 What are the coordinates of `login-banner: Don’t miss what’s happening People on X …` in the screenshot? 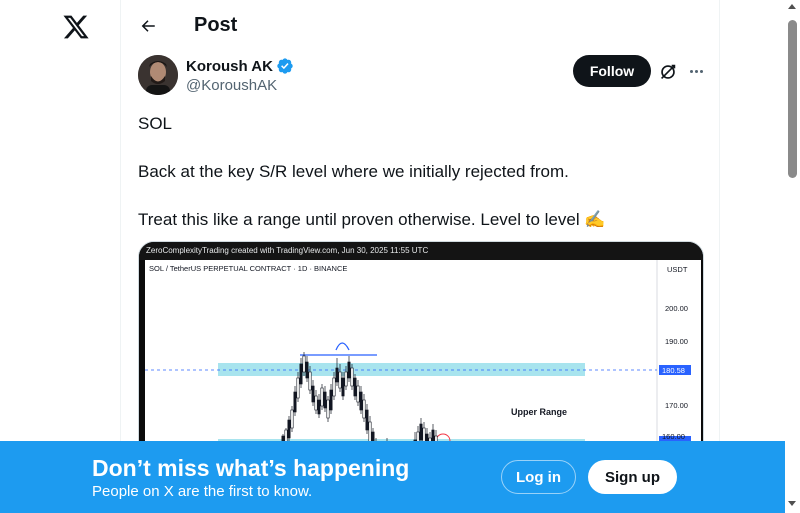 It's located at (392, 477).